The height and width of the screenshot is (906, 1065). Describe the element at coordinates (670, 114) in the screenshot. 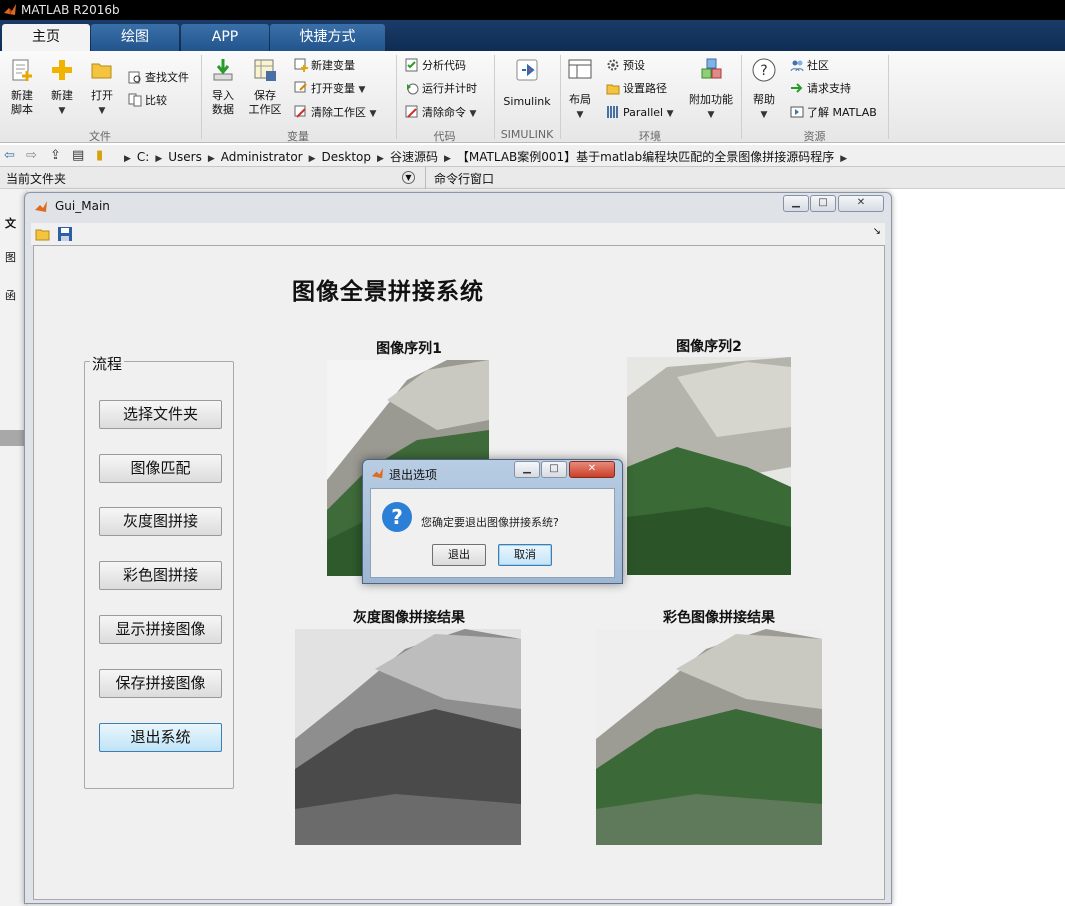

I see `parallel-dropdown-caret: ▼` at that location.